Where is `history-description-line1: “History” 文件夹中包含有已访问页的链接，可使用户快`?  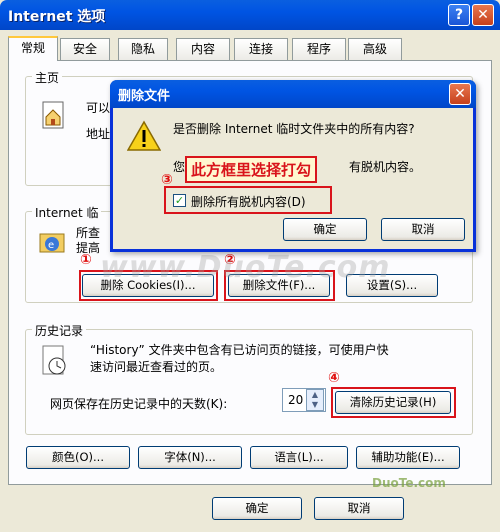
history-description-line1: “History” 文件夹中包含有已访问页的链接，可使用户快 is located at coordinates (239, 350).